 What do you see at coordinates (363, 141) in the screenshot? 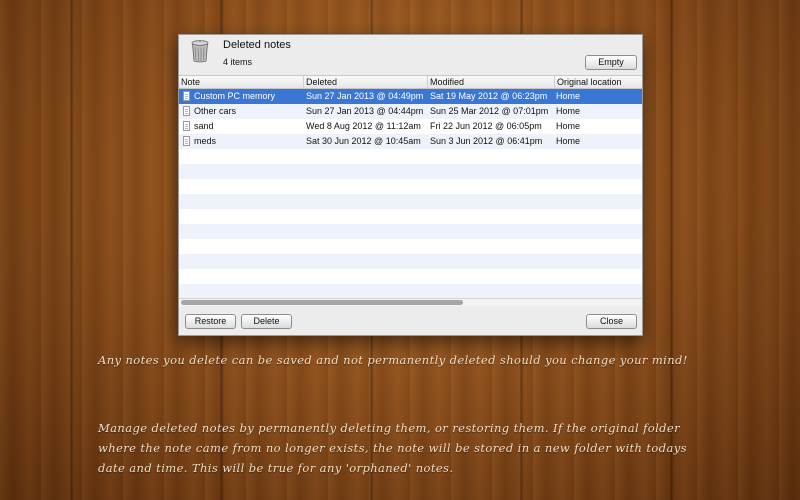
I see `deleted-date: Sat 30 Jun 2012 @ 10:45am` at bounding box center [363, 141].